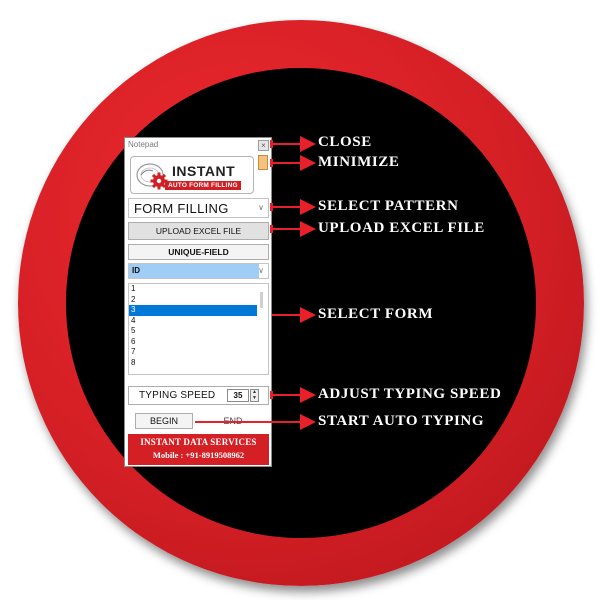 Image resolution: width=600 pixels, height=600 pixels. Describe the element at coordinates (261, 300) in the screenshot. I see `list-scrollbar` at that location.